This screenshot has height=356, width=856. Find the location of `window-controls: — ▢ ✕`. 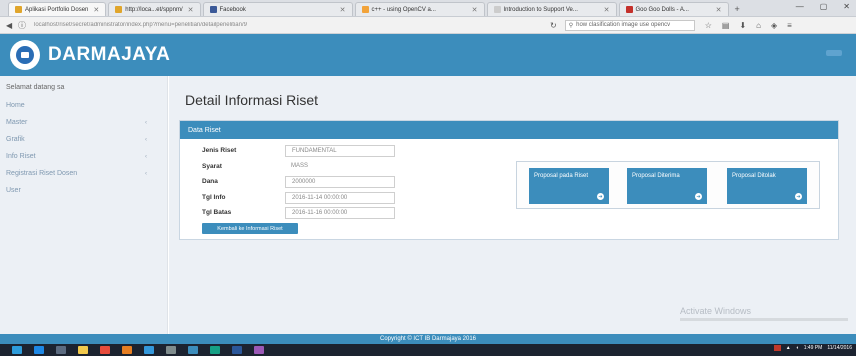

window-controls: — ▢ ✕ is located at coordinates (823, 6).